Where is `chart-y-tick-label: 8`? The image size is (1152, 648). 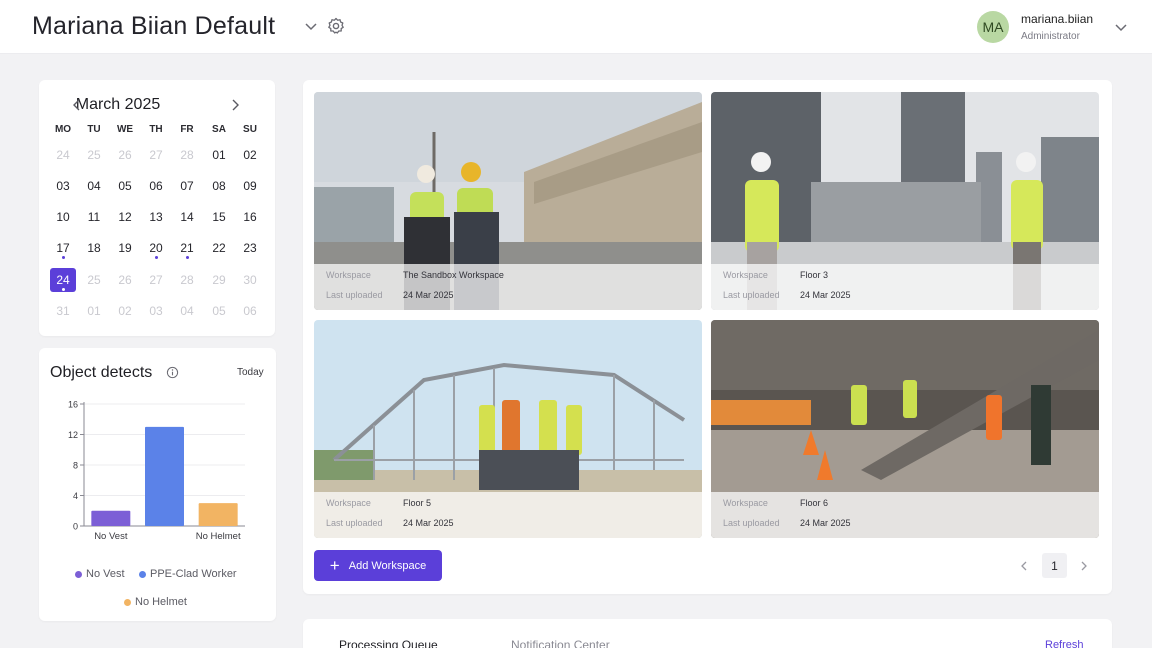
chart-y-tick-label: 8 is located at coordinates (75, 466).